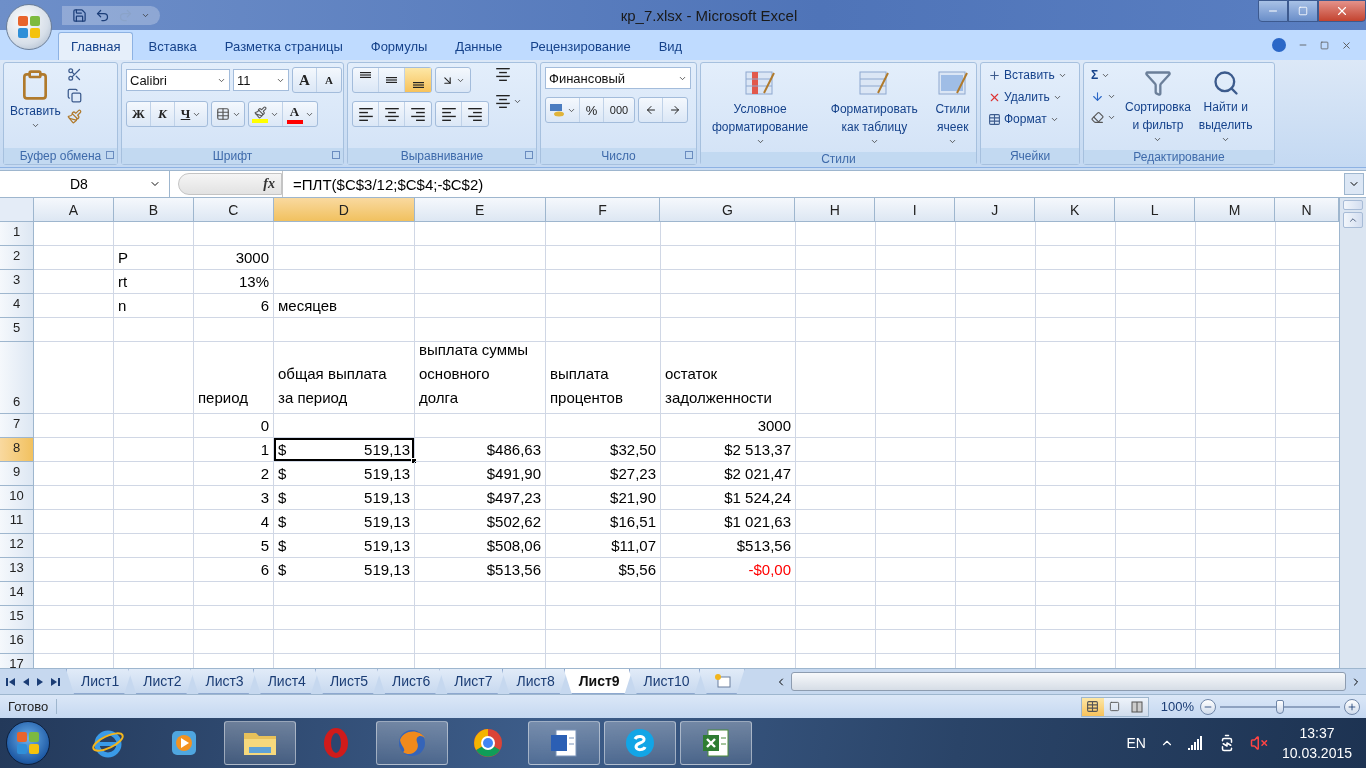 Image resolution: width=1366 pixels, height=768 pixels. I want to click on sheet-tab: Лист9, so click(598, 681).